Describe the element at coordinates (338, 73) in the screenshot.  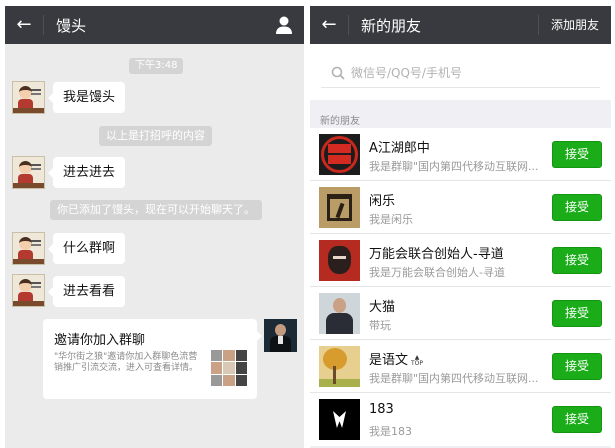
I see `search-icon` at that location.